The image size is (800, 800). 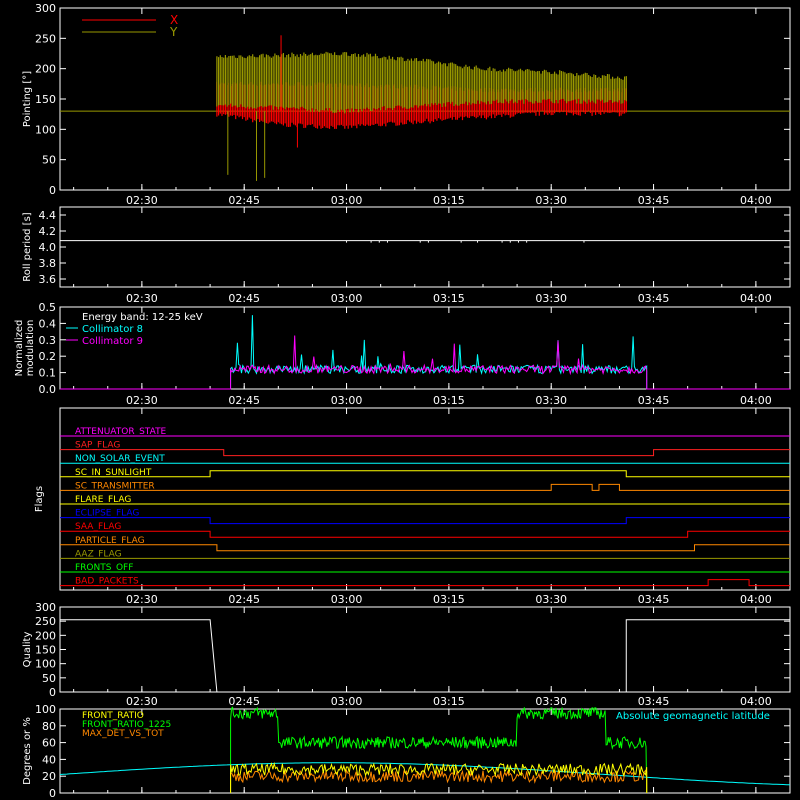 What do you see at coordinates (49, 743) in the screenshot?
I see `y-tick-label: 60` at bounding box center [49, 743].